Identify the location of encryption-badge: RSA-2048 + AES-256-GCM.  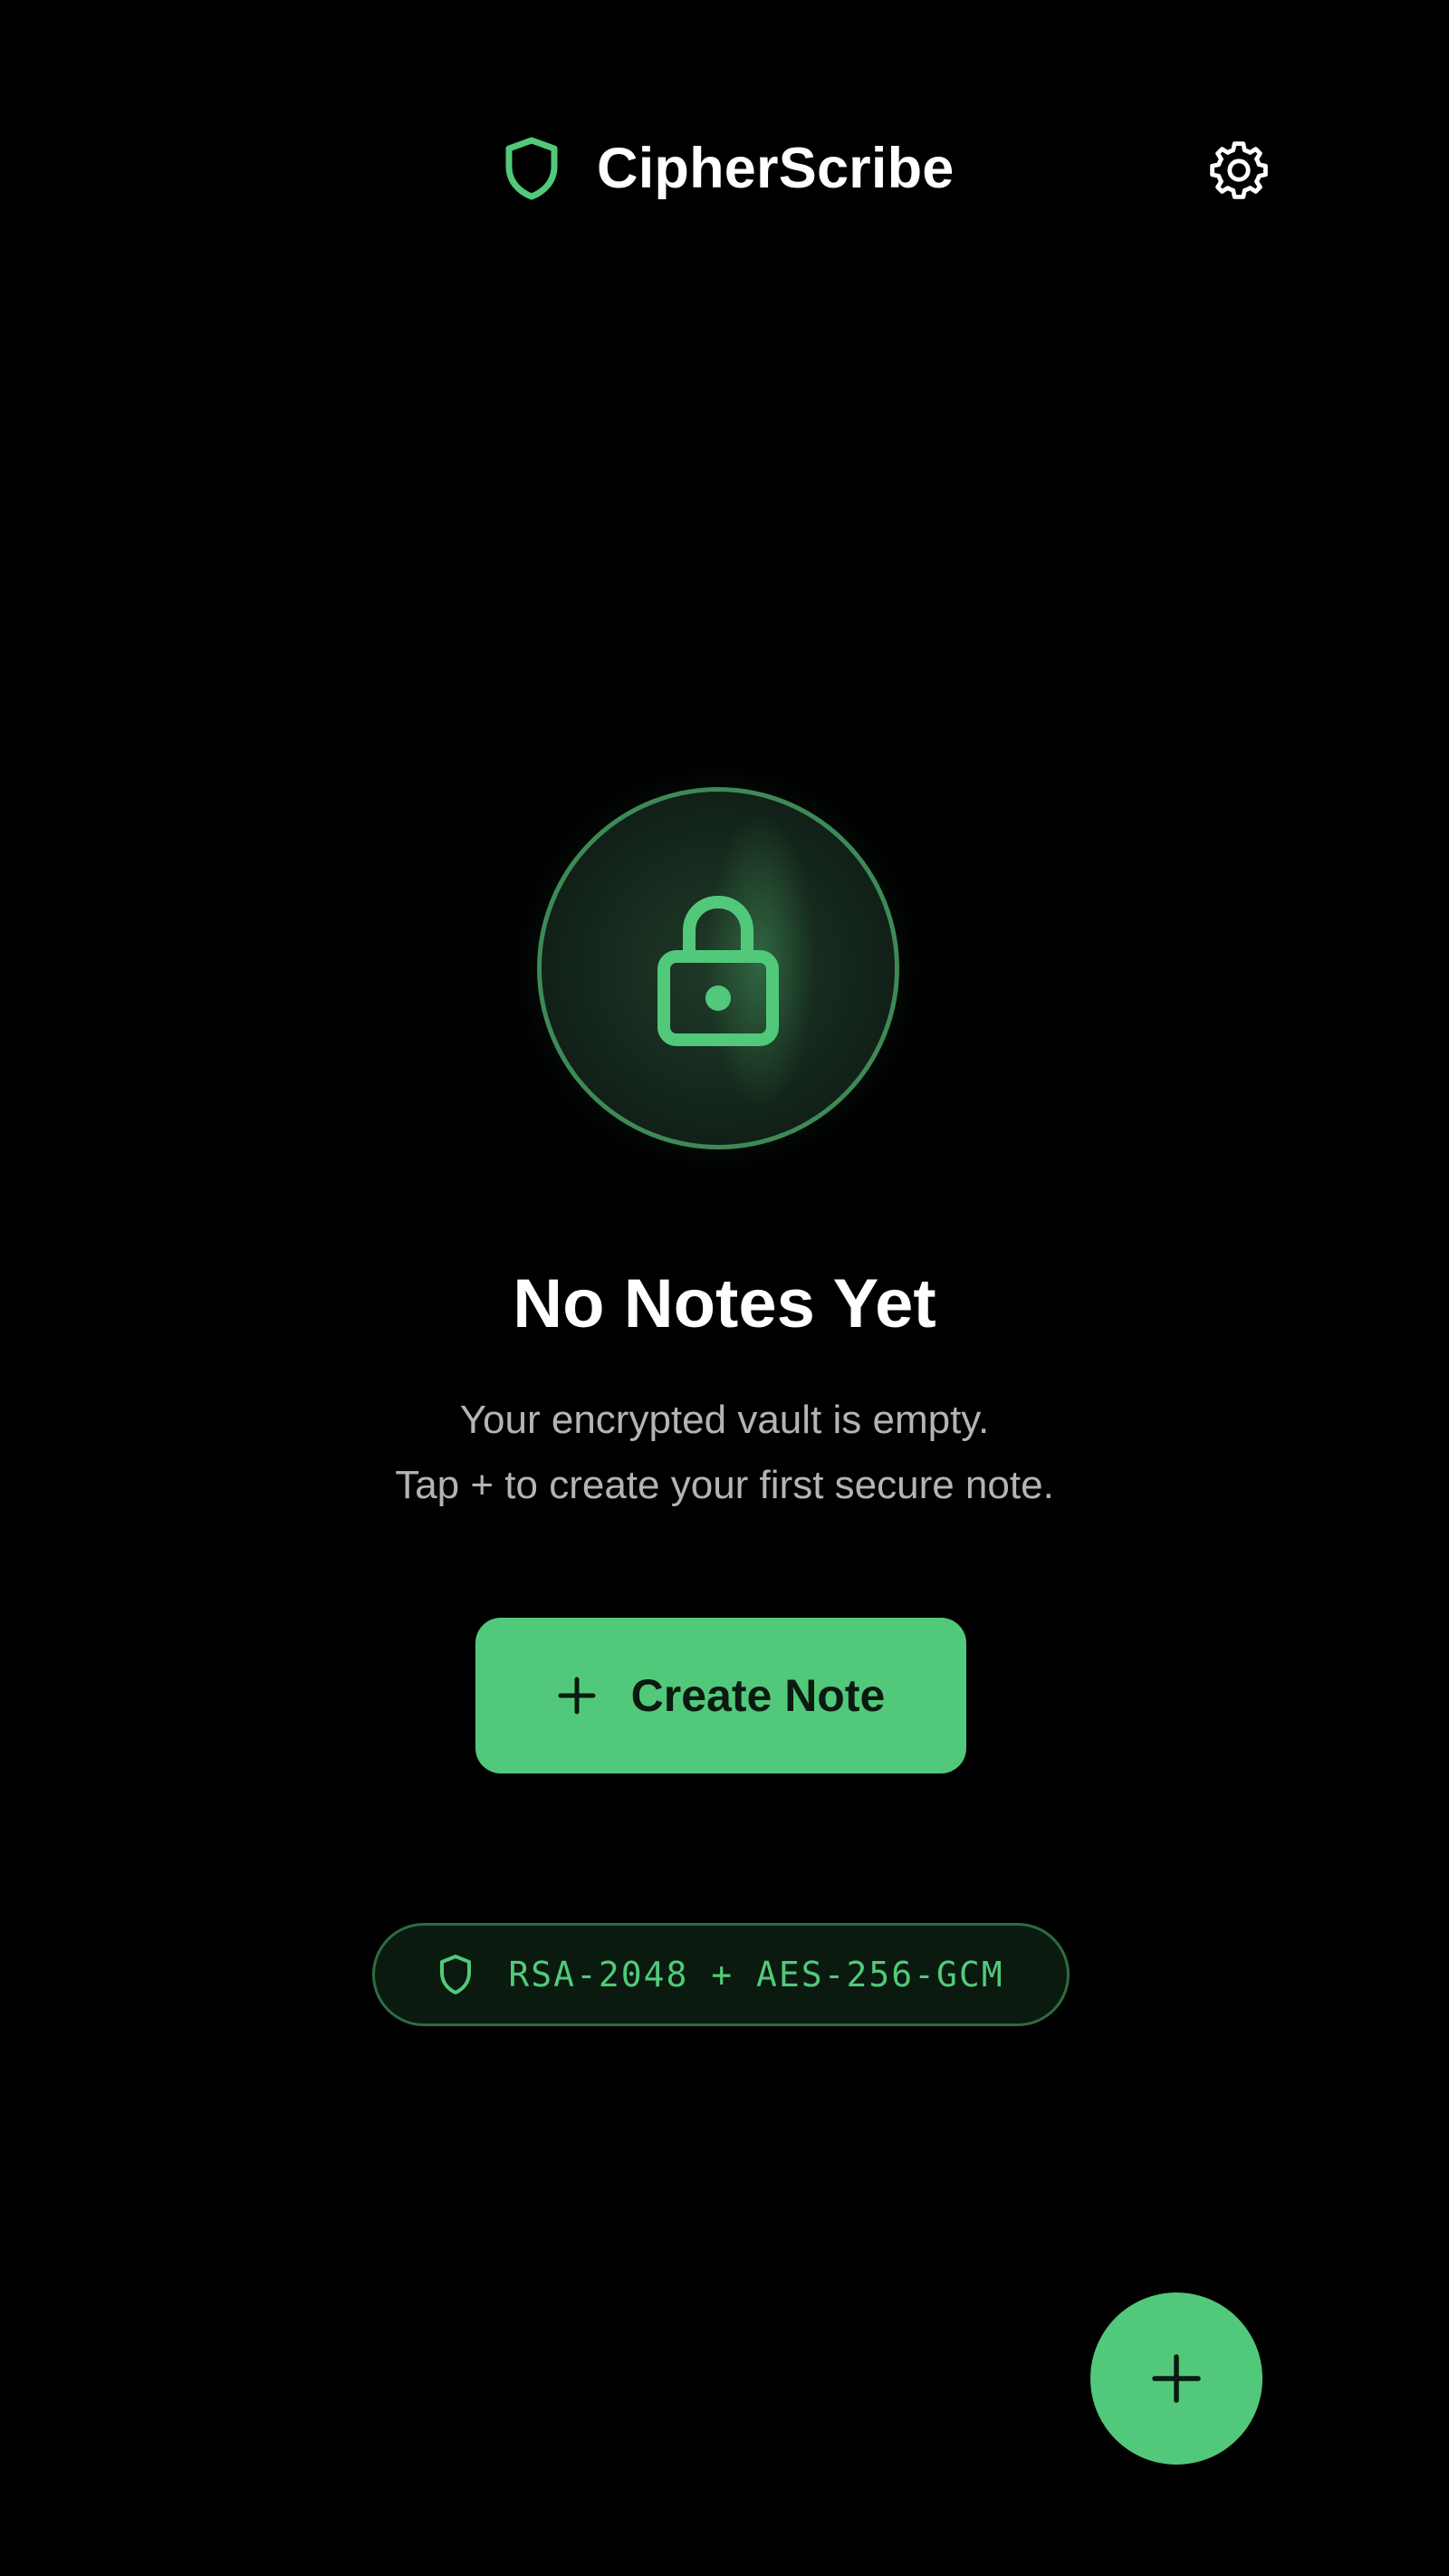
(721, 1974).